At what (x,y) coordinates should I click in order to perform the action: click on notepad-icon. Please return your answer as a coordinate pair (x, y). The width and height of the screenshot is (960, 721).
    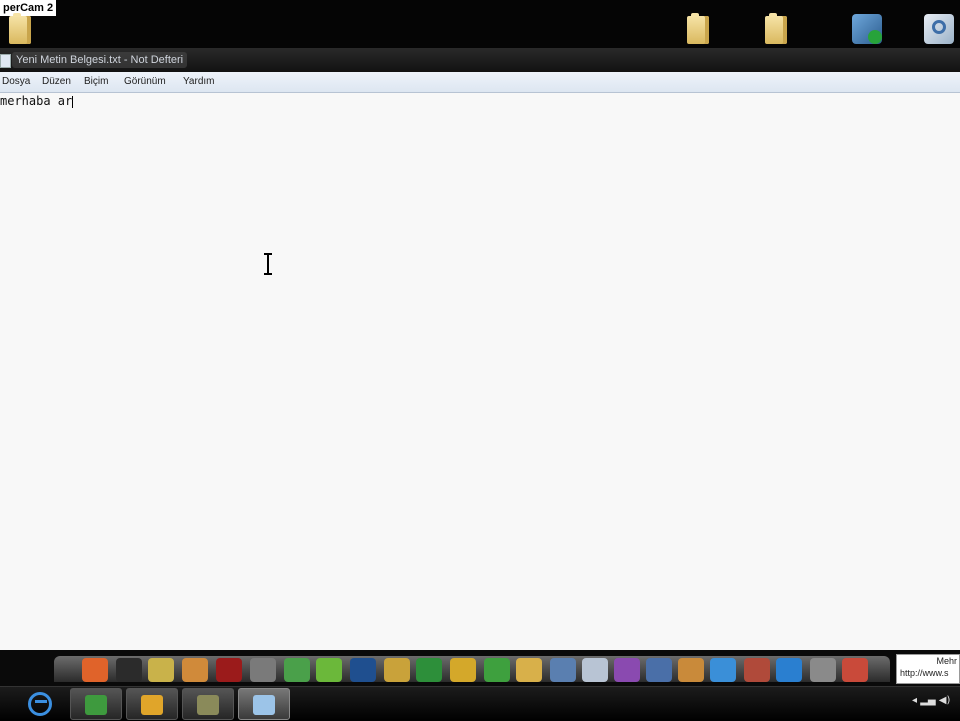
    Looking at the image, I should click on (264, 705).